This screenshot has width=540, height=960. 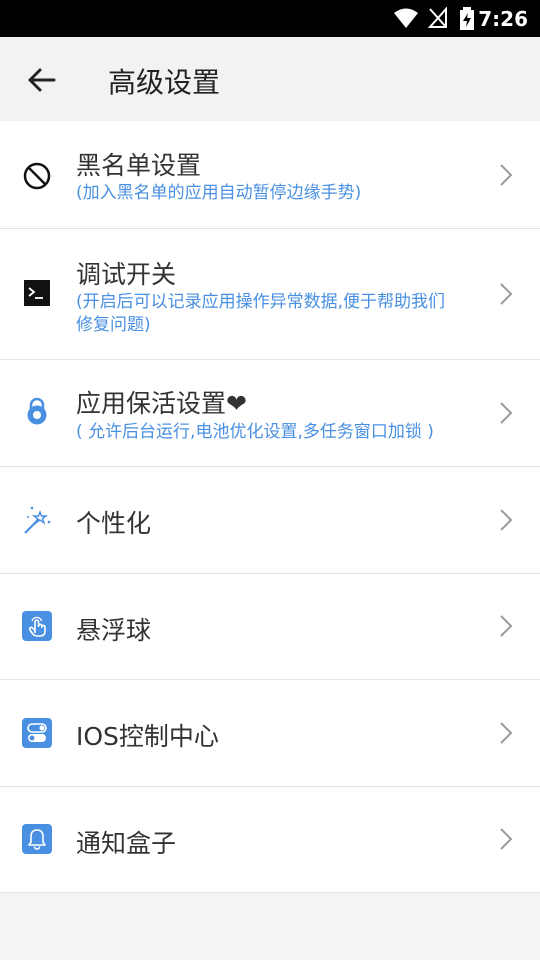 What do you see at coordinates (139, 165) in the screenshot?
I see `list-item-title: 黑名单设置` at bounding box center [139, 165].